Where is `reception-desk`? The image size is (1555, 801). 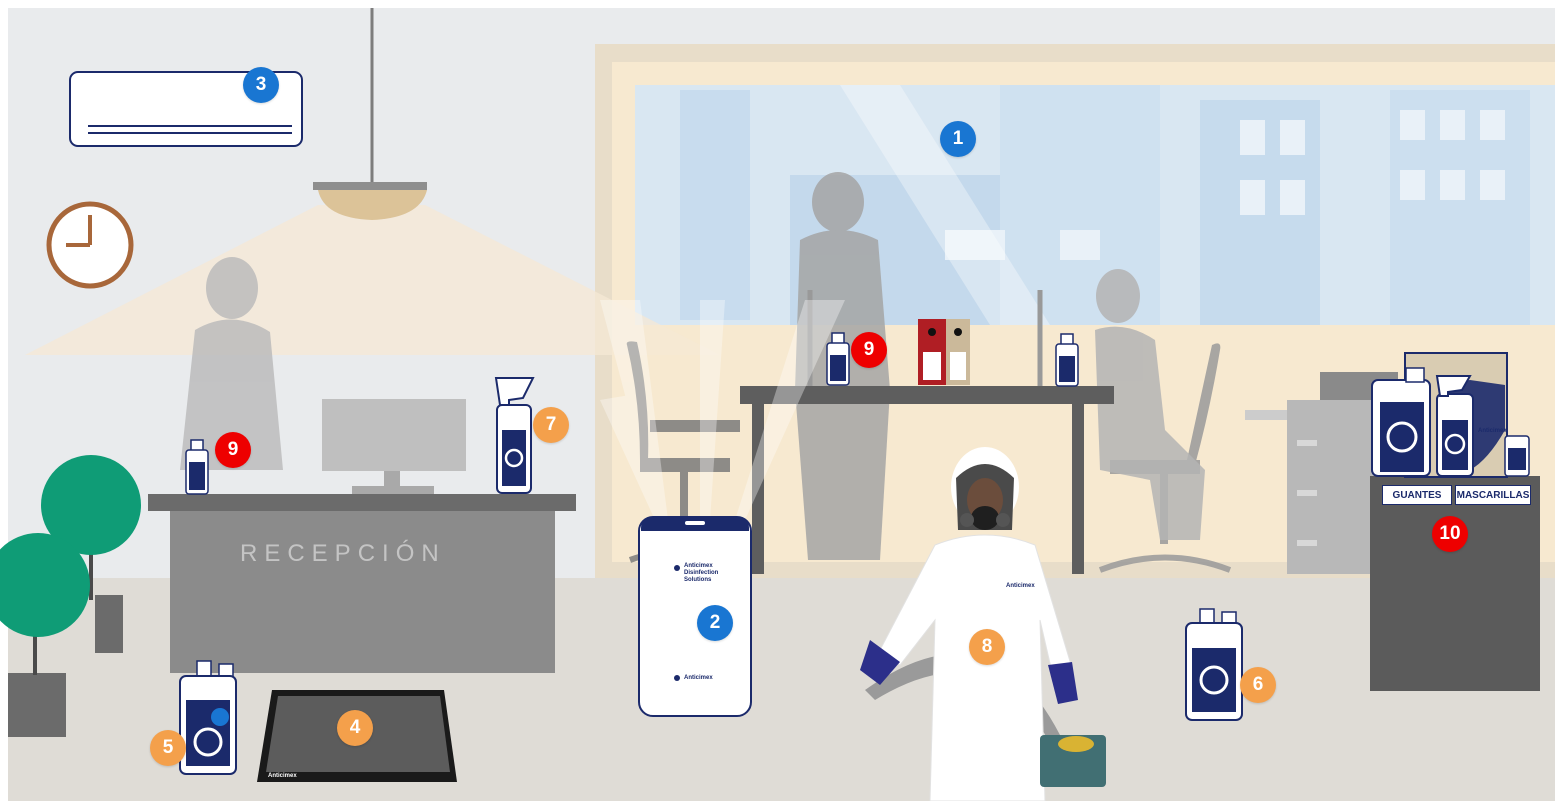 reception-desk is located at coordinates (362, 502).